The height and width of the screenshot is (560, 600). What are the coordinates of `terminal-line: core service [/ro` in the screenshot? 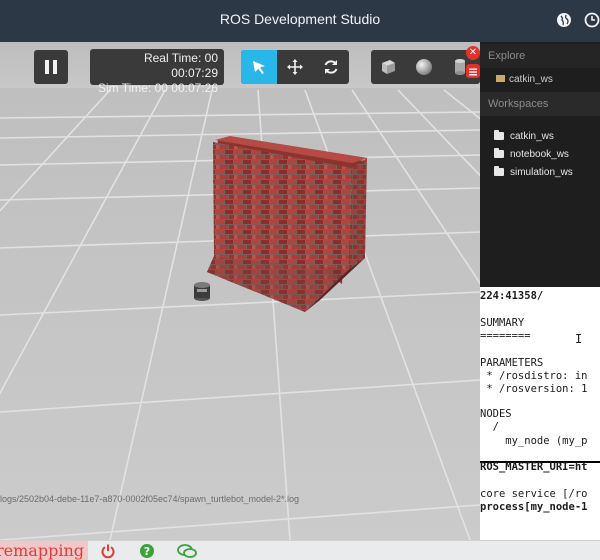 It's located at (534, 494).